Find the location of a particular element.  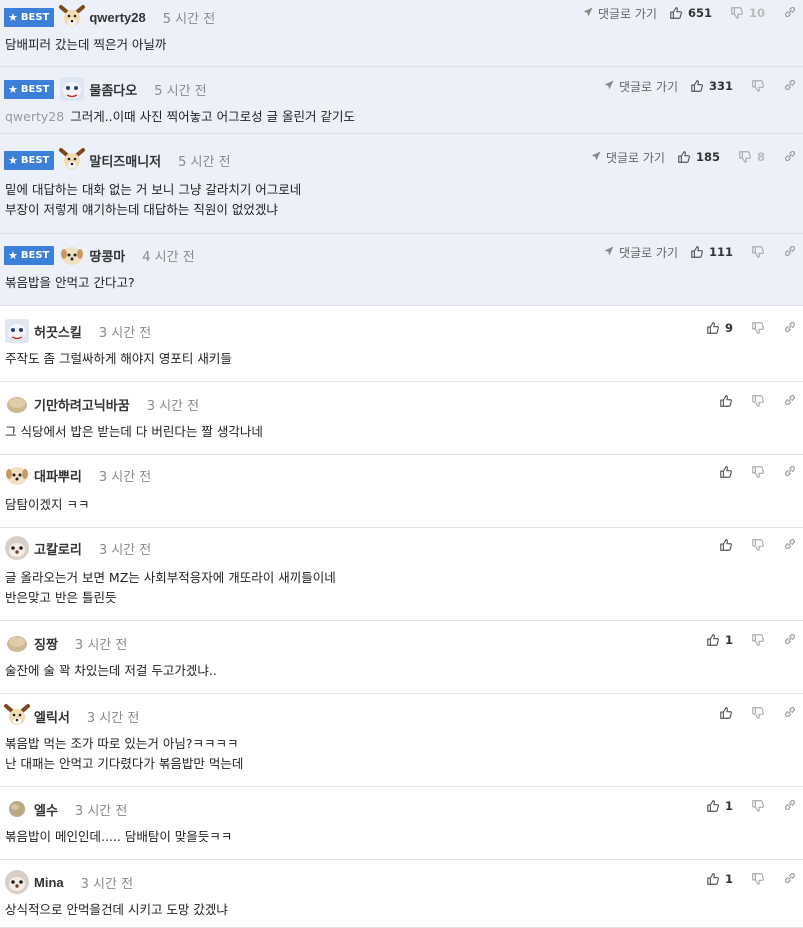

comment-nickname: 대파뿌리 is located at coordinates (58, 475).